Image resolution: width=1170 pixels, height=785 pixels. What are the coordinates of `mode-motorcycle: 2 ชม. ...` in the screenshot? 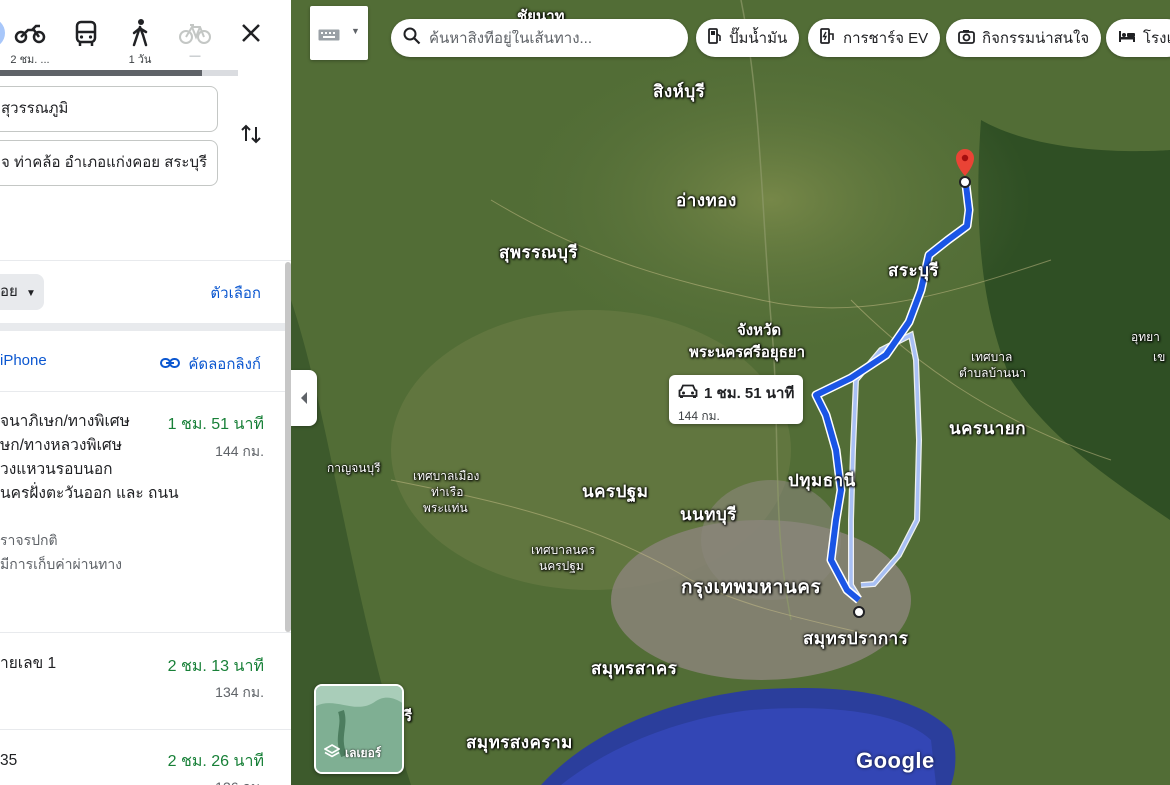 It's located at (30, 43).